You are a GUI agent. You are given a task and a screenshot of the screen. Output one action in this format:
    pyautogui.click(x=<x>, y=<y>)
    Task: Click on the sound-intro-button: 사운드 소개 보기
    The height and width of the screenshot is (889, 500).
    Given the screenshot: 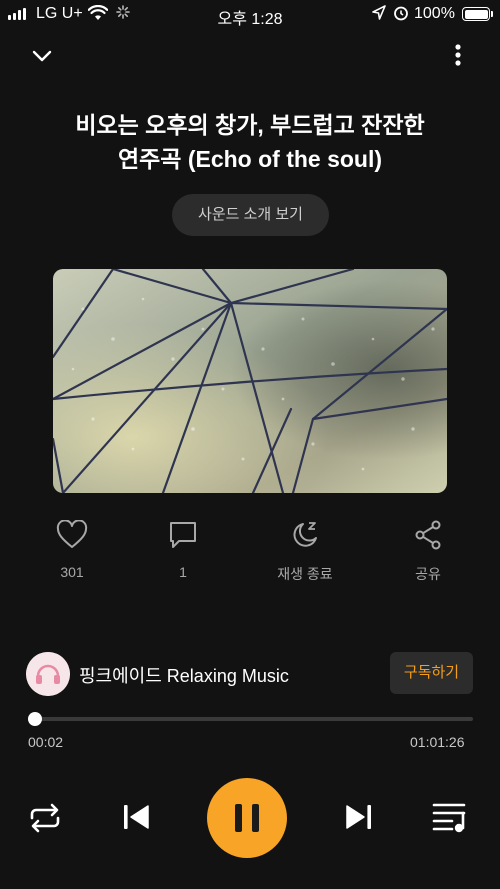 What is the action you would take?
    pyautogui.click(x=250, y=215)
    